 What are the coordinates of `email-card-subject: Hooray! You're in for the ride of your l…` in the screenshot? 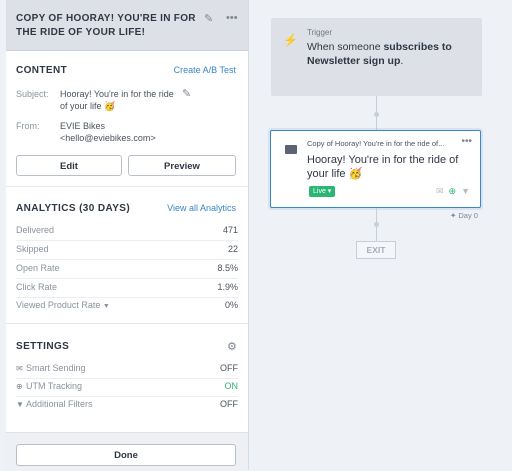 It's located at (383, 167).